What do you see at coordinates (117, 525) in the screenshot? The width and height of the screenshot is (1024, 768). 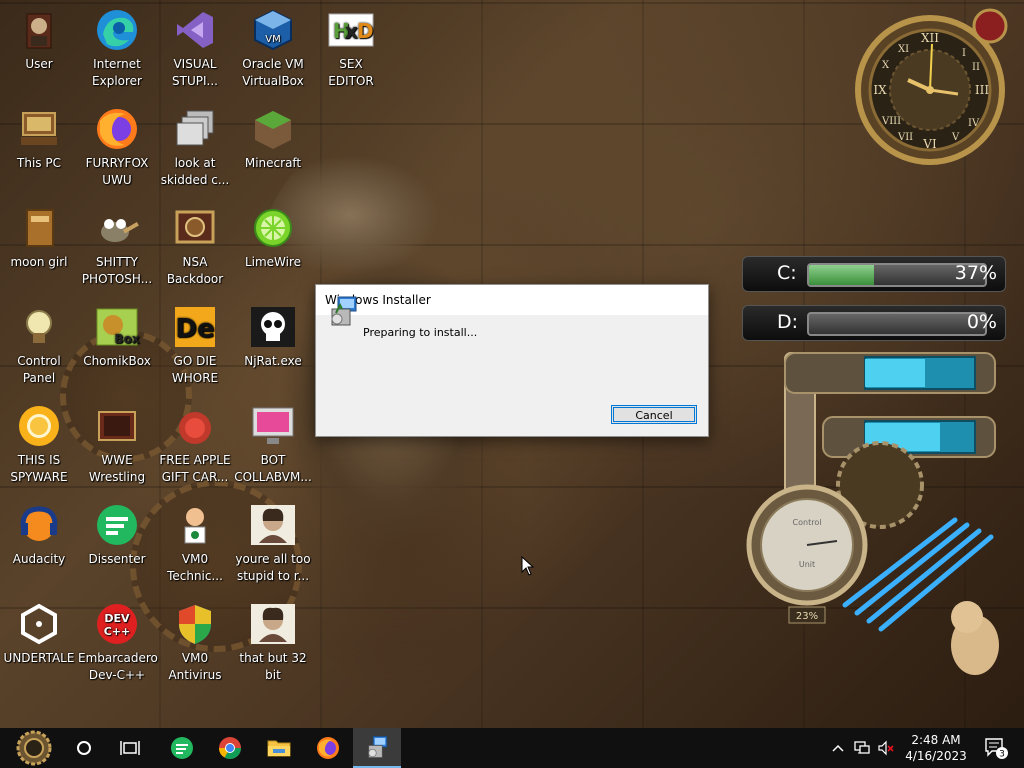 I see `dissenter-icon` at bounding box center [117, 525].